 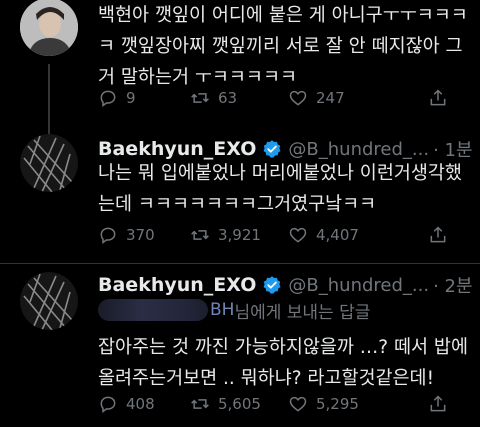 I want to click on reply-count: 408, so click(x=140, y=404).